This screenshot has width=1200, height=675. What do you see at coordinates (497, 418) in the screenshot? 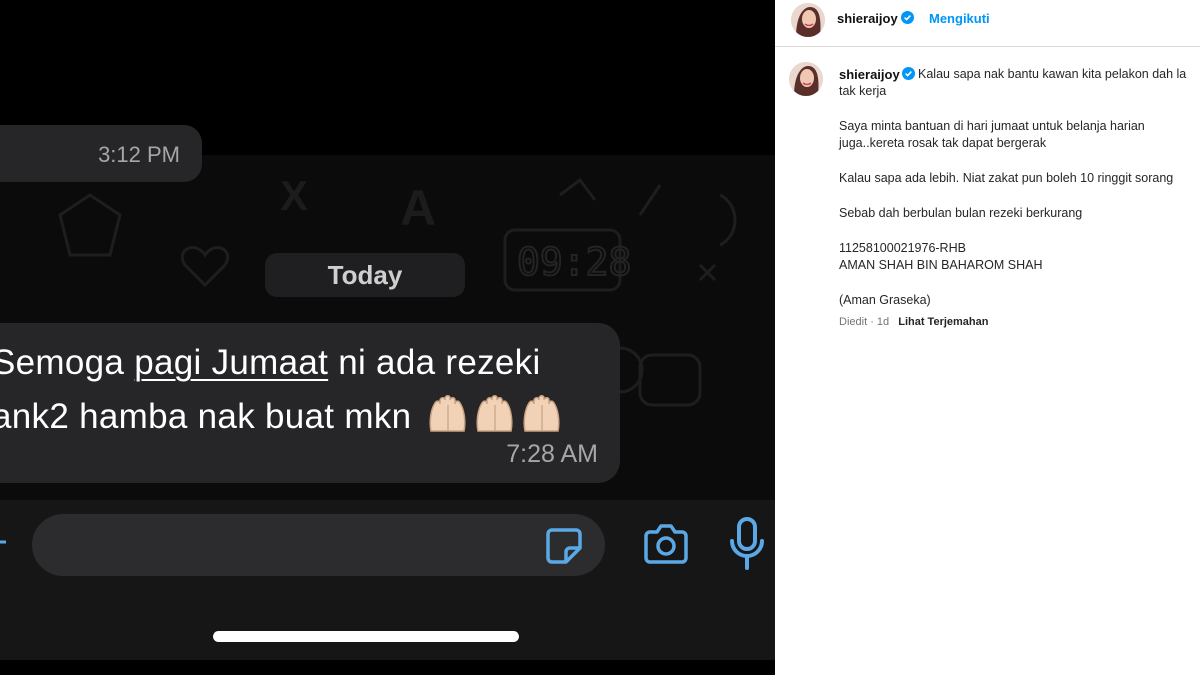
I see `praying-hands-emoji` at bounding box center [497, 418].